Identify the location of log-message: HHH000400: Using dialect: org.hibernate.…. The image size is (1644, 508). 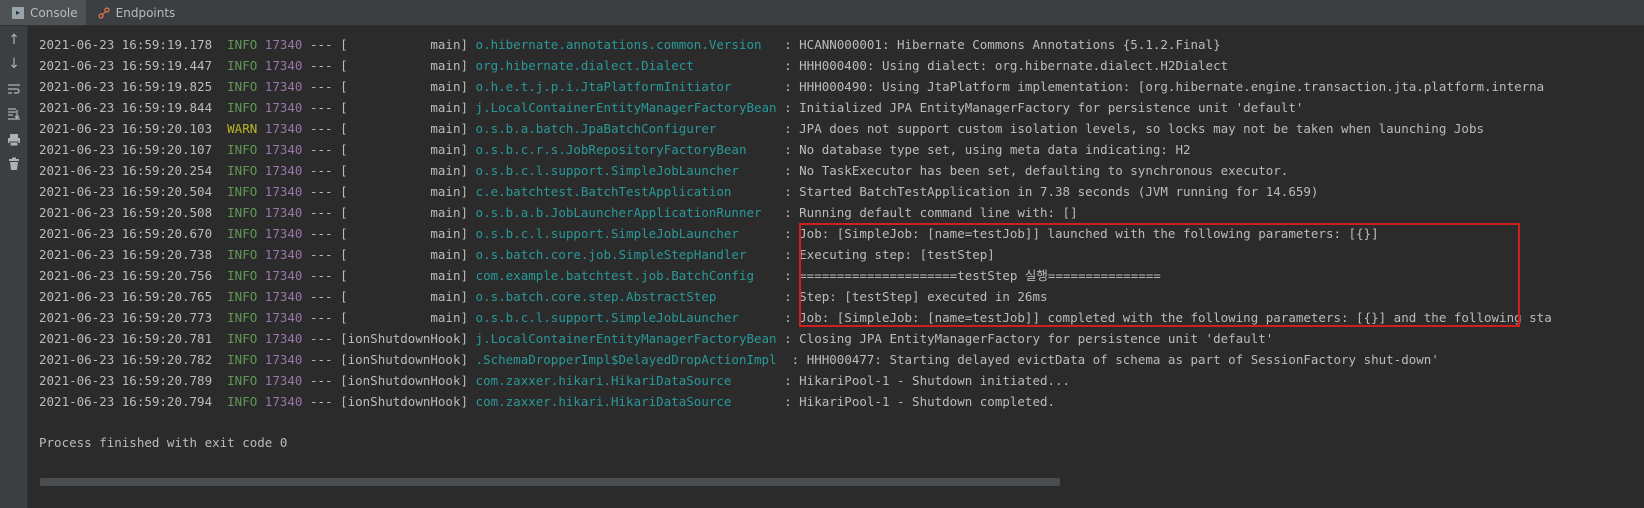
(1014, 65).